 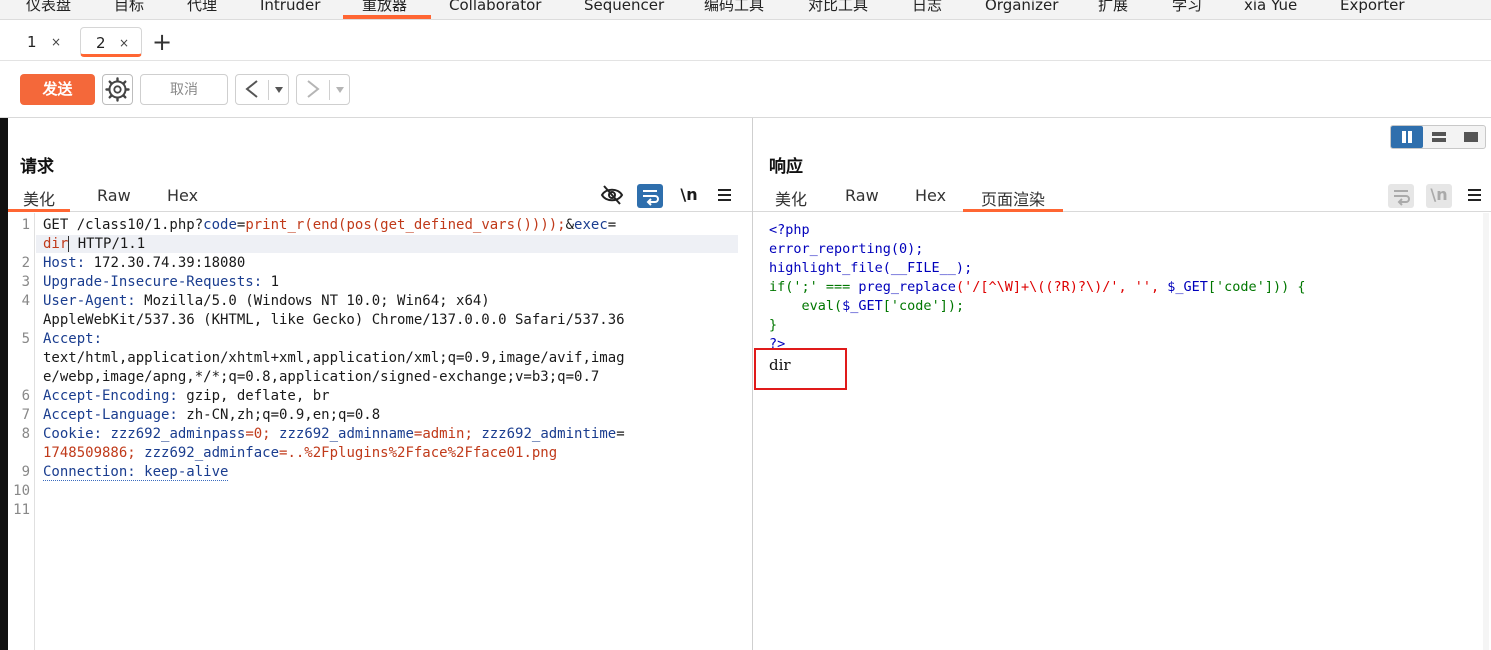 I want to click on header-value: 172.30.74.39:18080, so click(x=165, y=263).